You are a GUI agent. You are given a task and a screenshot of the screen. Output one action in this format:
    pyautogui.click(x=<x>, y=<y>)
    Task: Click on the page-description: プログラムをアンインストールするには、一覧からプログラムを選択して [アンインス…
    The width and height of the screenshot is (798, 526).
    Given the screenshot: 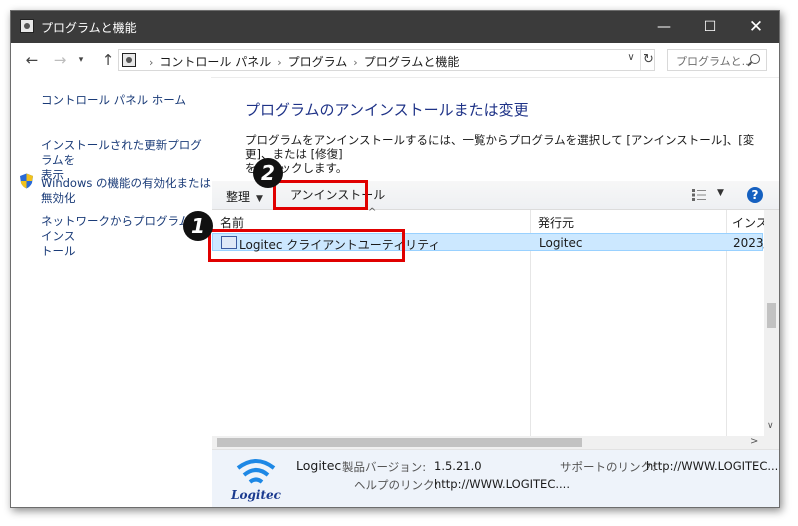 What is the action you would take?
    pyautogui.click(x=500, y=154)
    